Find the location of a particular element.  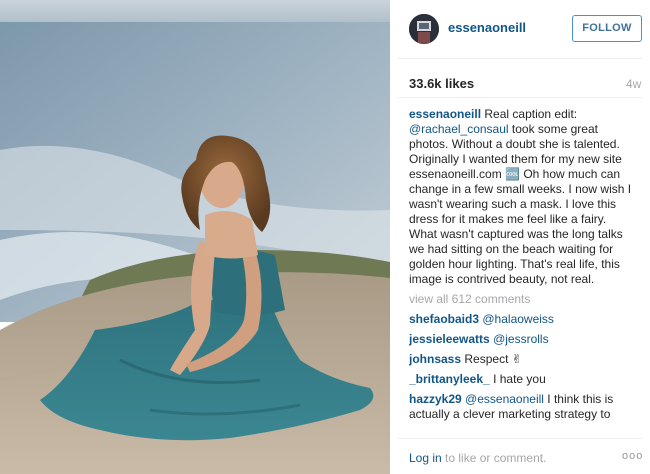

header-divider is located at coordinates (520, 58).